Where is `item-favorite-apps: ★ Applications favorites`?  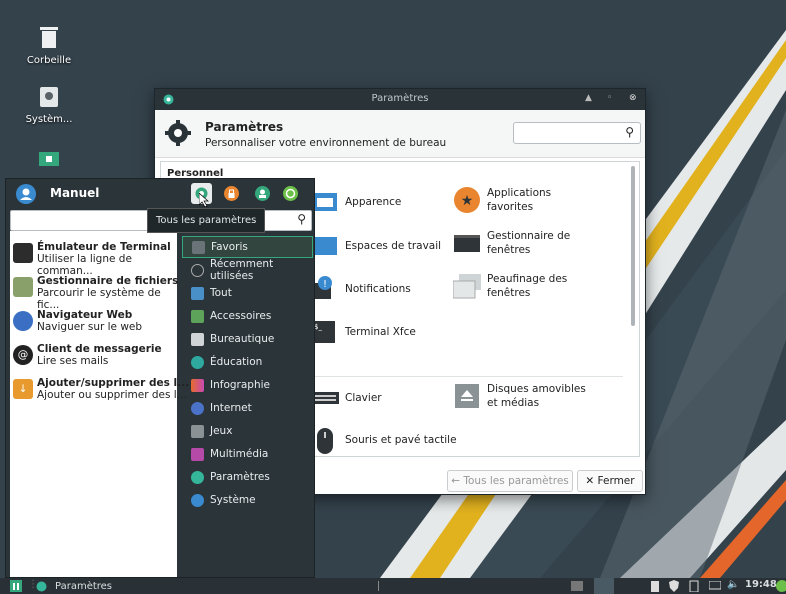 item-favorite-apps: ★ Applications favorites is located at coordinates (523, 200).